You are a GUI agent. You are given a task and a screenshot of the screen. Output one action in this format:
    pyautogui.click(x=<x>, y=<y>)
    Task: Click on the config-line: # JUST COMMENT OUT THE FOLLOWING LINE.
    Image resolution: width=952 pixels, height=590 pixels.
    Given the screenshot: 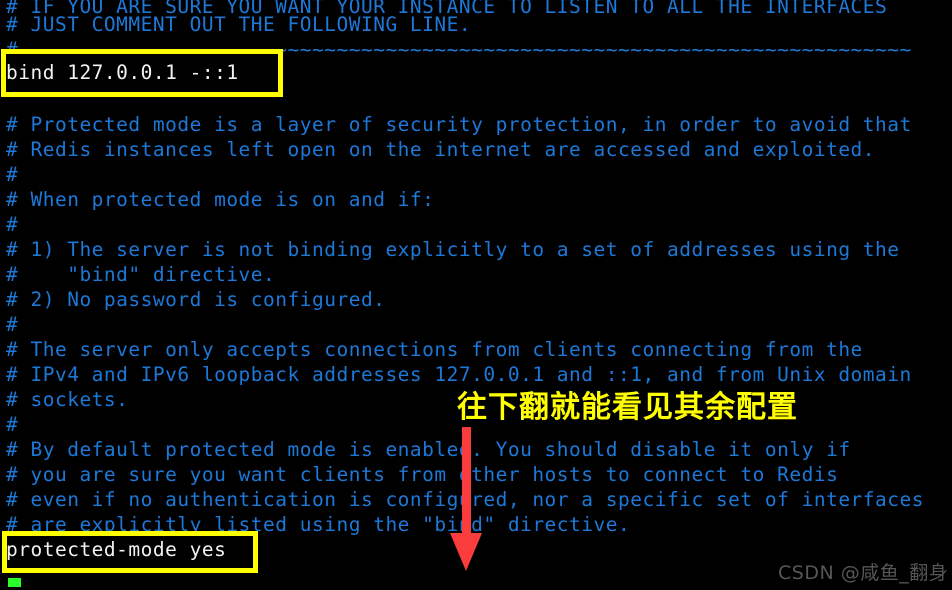 What is the action you would take?
    pyautogui.click(x=239, y=24)
    